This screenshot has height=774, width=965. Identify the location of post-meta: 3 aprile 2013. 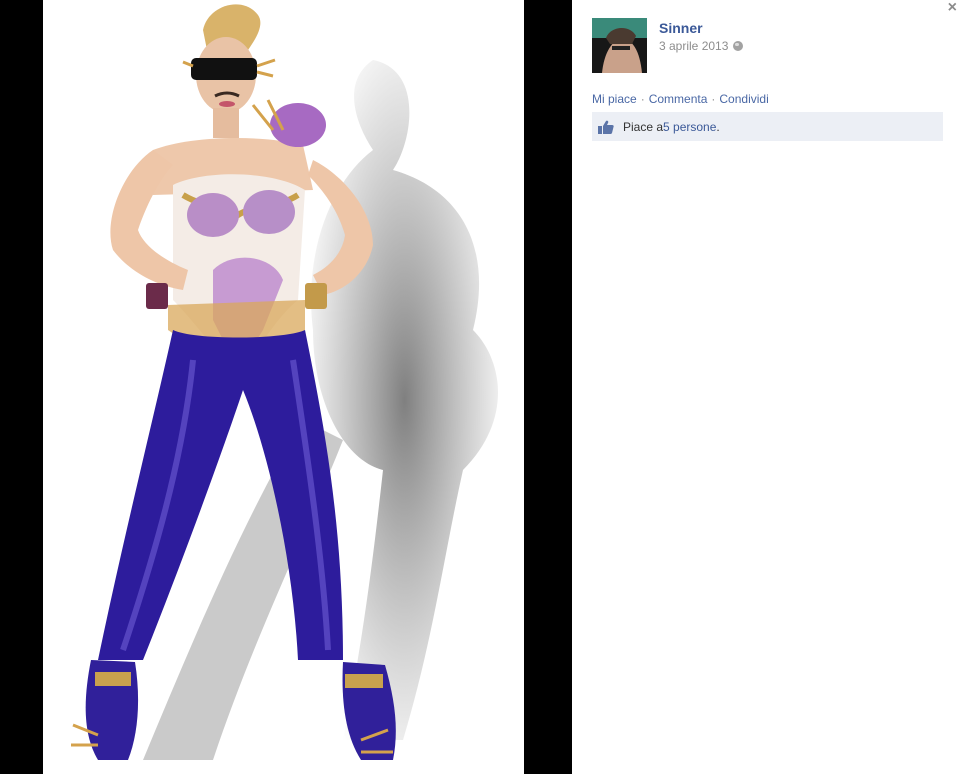
(701, 46).